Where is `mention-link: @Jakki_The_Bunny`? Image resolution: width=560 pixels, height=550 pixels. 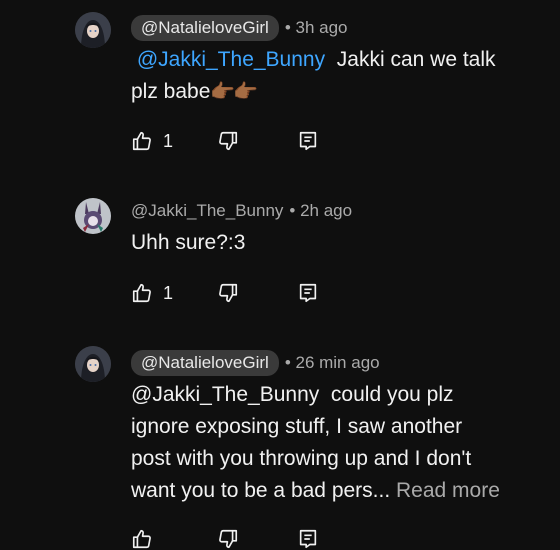 mention-link: @Jakki_The_Bunny is located at coordinates (231, 59).